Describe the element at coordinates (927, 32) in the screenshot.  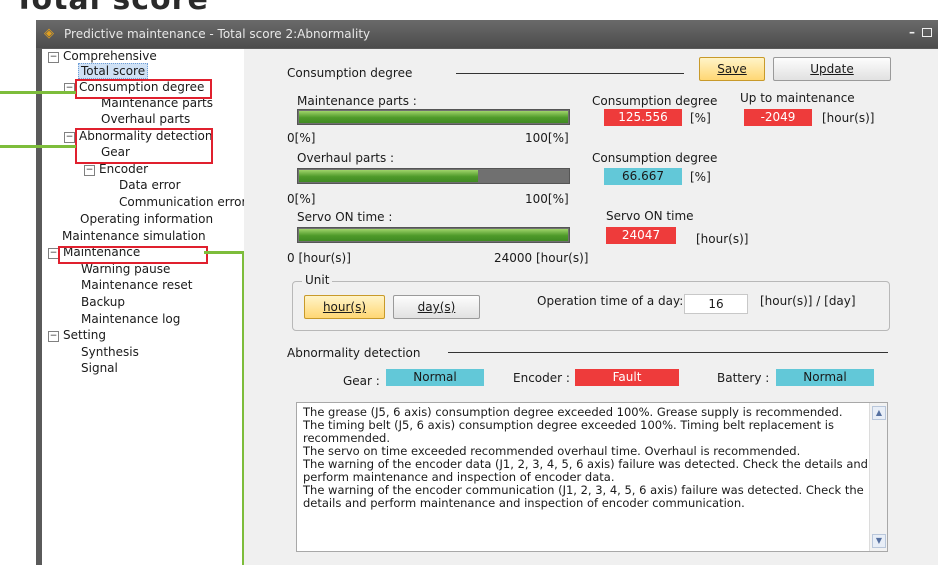
I see `maximize-button` at that location.